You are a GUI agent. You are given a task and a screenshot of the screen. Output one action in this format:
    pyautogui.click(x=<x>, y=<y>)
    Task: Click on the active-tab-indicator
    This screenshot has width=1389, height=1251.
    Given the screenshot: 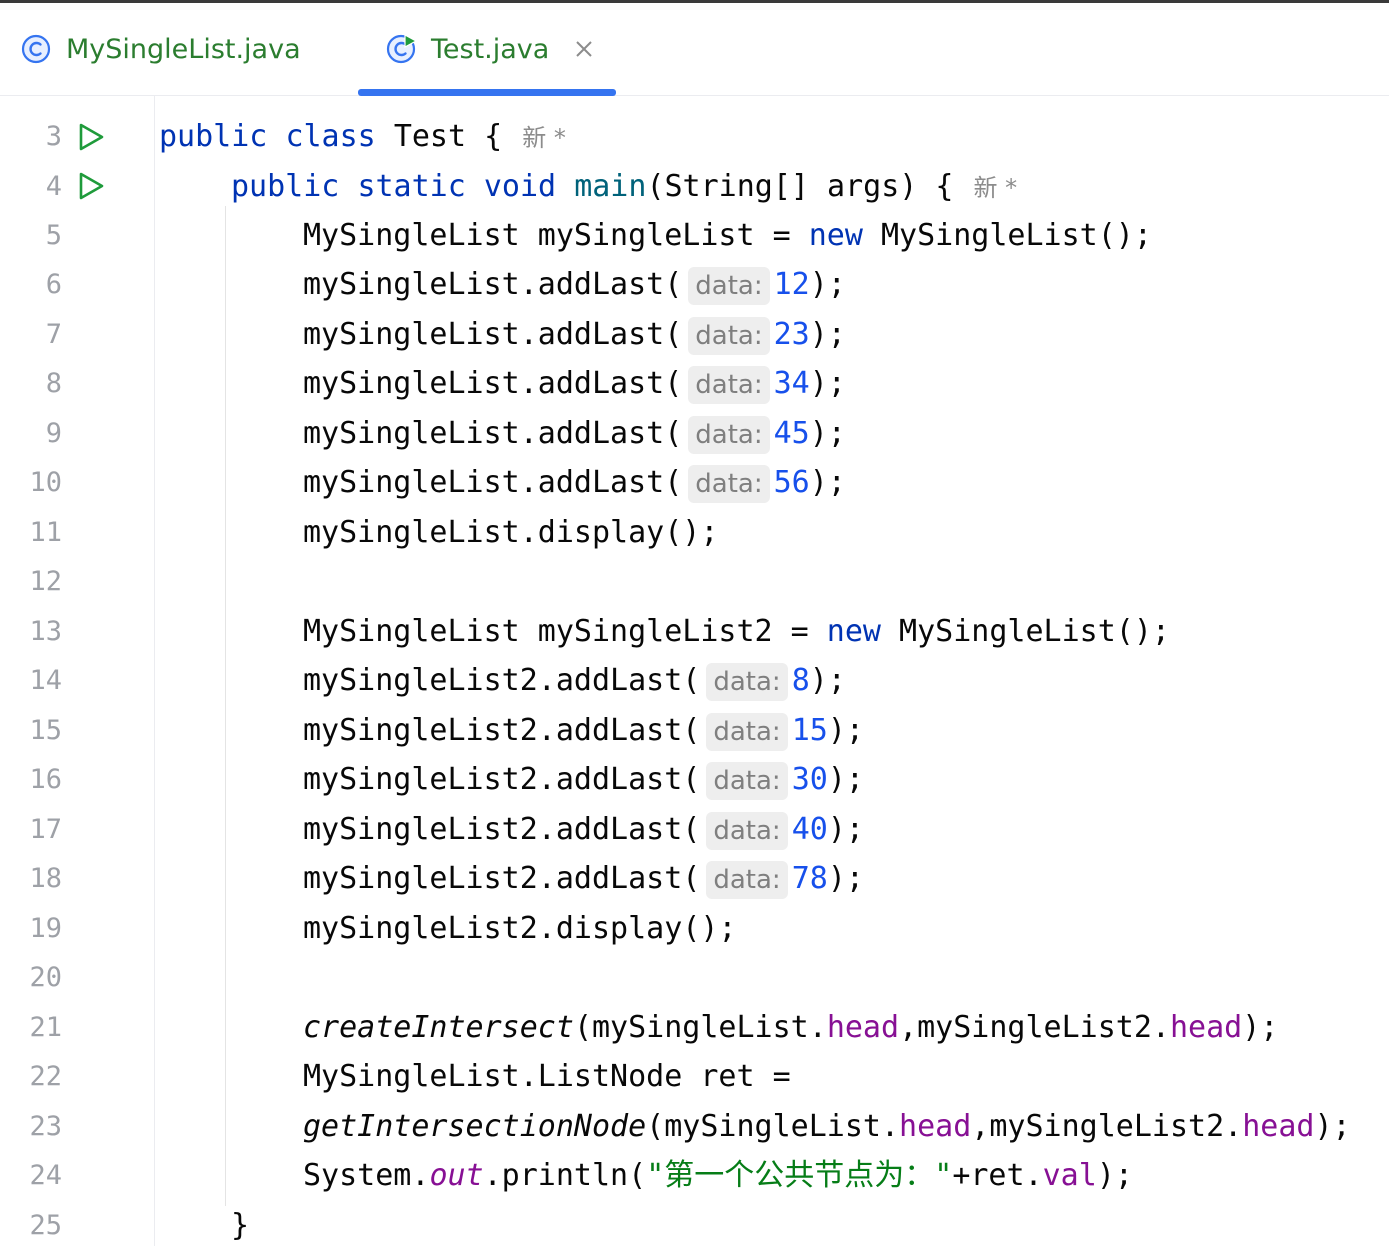 What is the action you would take?
    pyautogui.click(x=487, y=92)
    